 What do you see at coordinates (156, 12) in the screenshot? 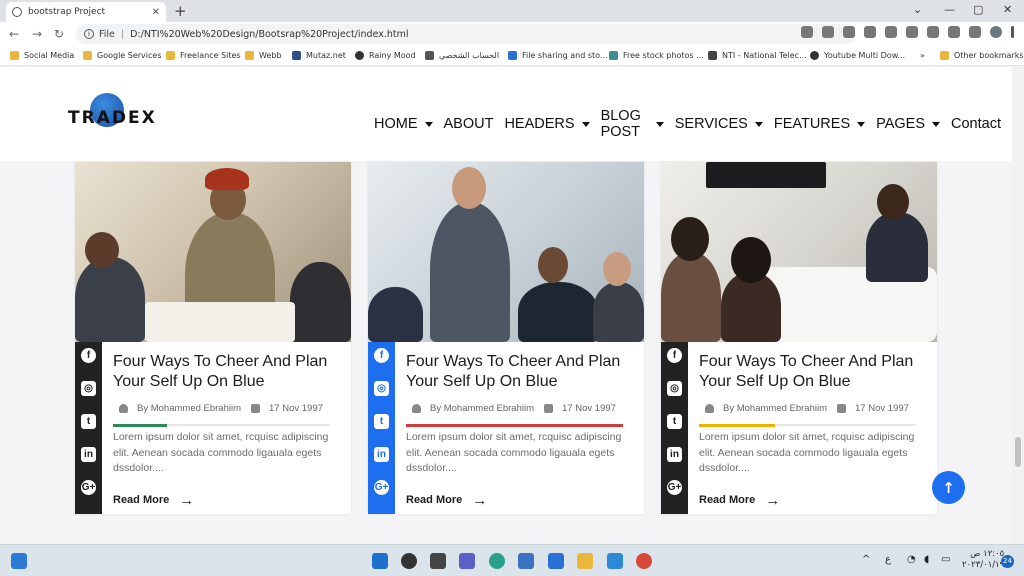
I see `close-tab-icon: ✕` at bounding box center [156, 12].